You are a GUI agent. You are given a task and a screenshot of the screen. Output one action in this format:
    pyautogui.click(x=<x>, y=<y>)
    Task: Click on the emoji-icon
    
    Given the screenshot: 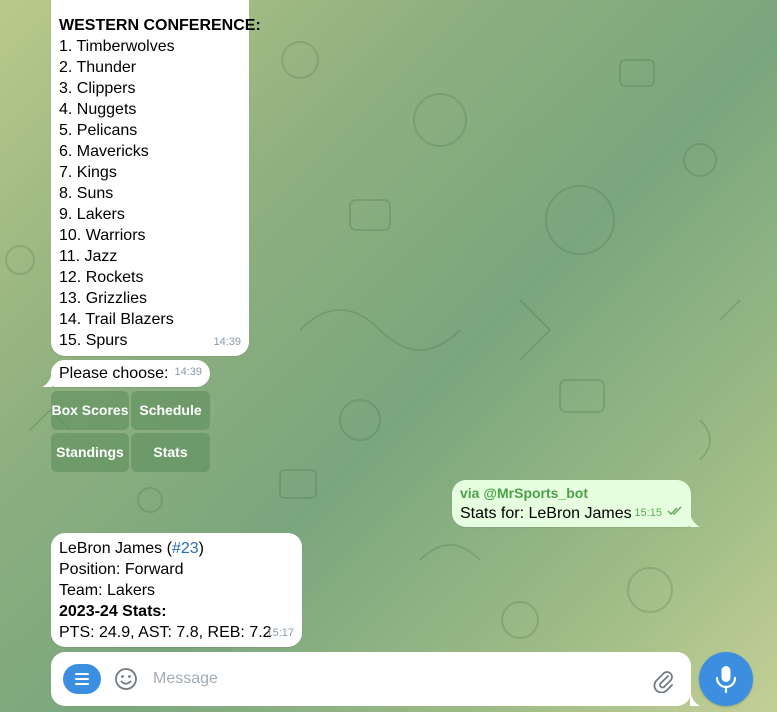 What is the action you would take?
    pyautogui.click(x=126, y=679)
    